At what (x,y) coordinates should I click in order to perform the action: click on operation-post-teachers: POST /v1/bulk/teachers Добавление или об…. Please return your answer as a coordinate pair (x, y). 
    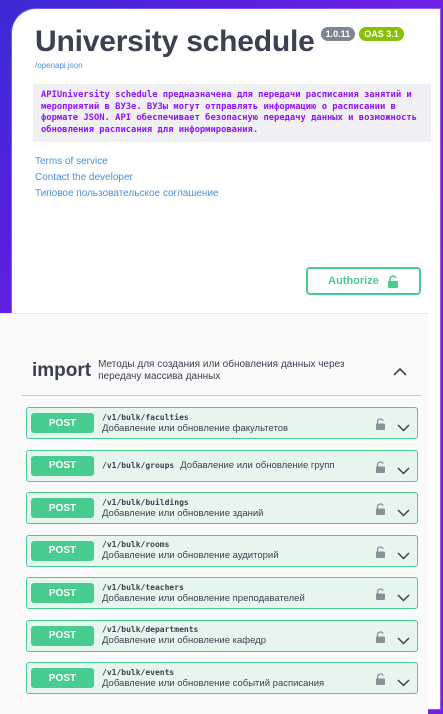
    Looking at the image, I should click on (222, 593).